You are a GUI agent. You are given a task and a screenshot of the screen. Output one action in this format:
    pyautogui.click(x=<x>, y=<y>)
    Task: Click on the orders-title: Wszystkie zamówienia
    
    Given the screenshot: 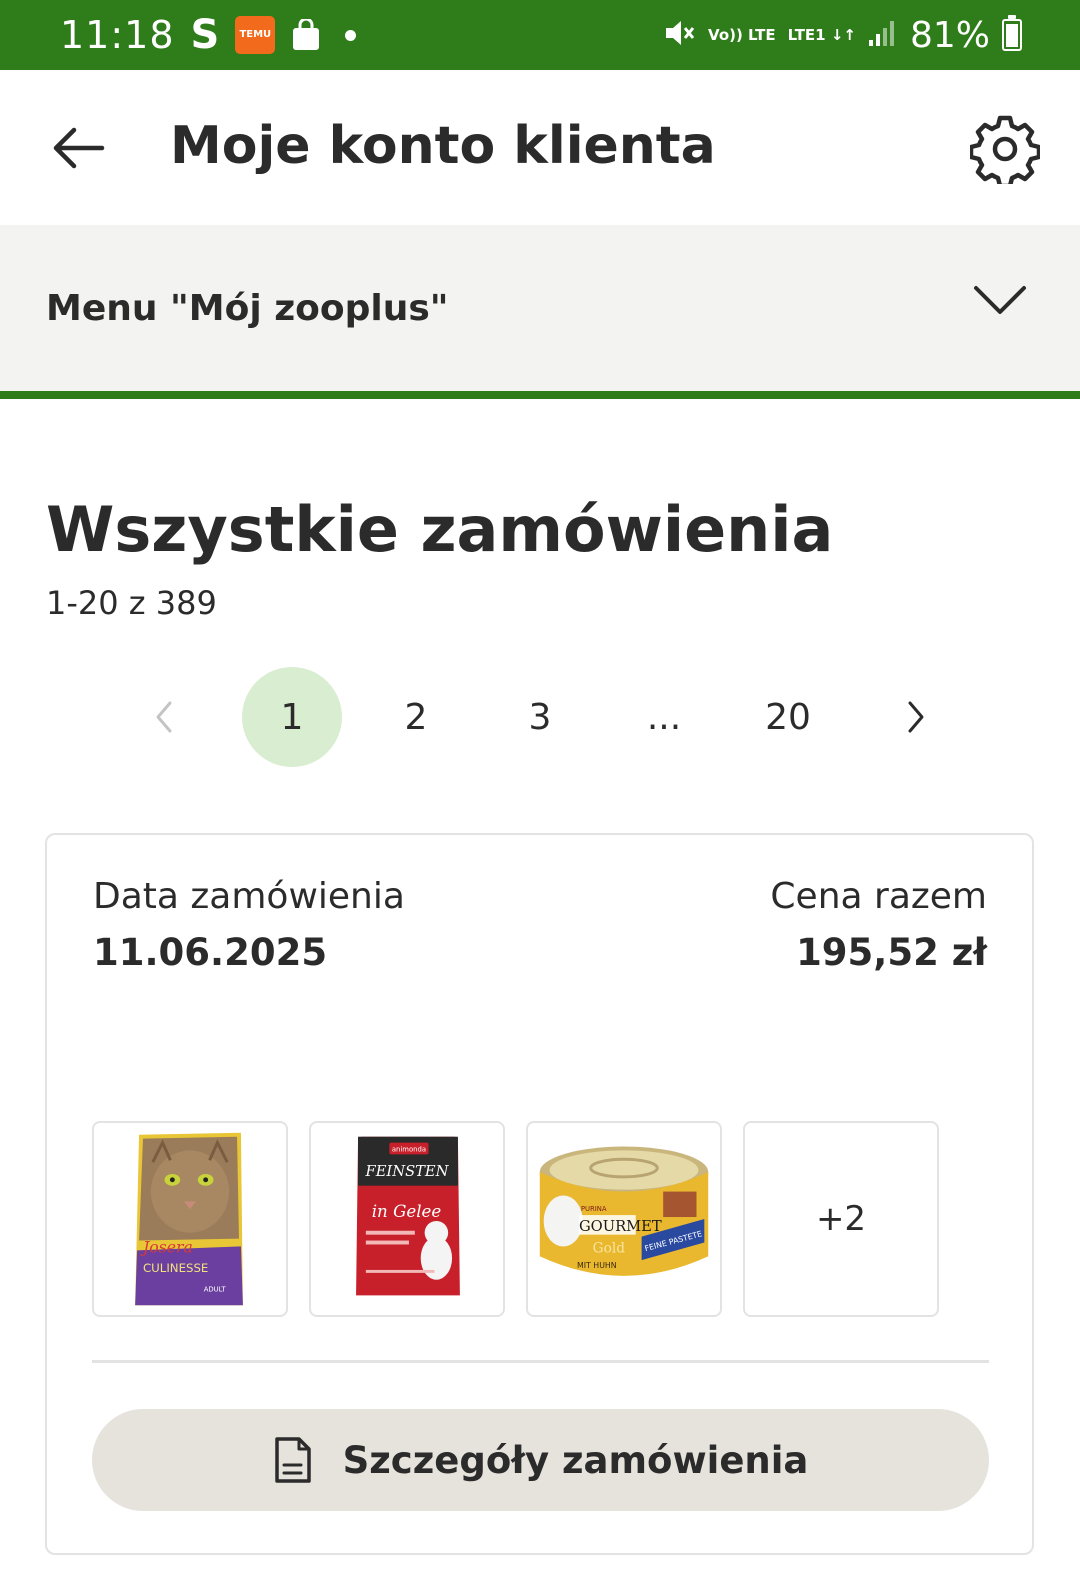 What is the action you would take?
    pyautogui.click(x=440, y=529)
    